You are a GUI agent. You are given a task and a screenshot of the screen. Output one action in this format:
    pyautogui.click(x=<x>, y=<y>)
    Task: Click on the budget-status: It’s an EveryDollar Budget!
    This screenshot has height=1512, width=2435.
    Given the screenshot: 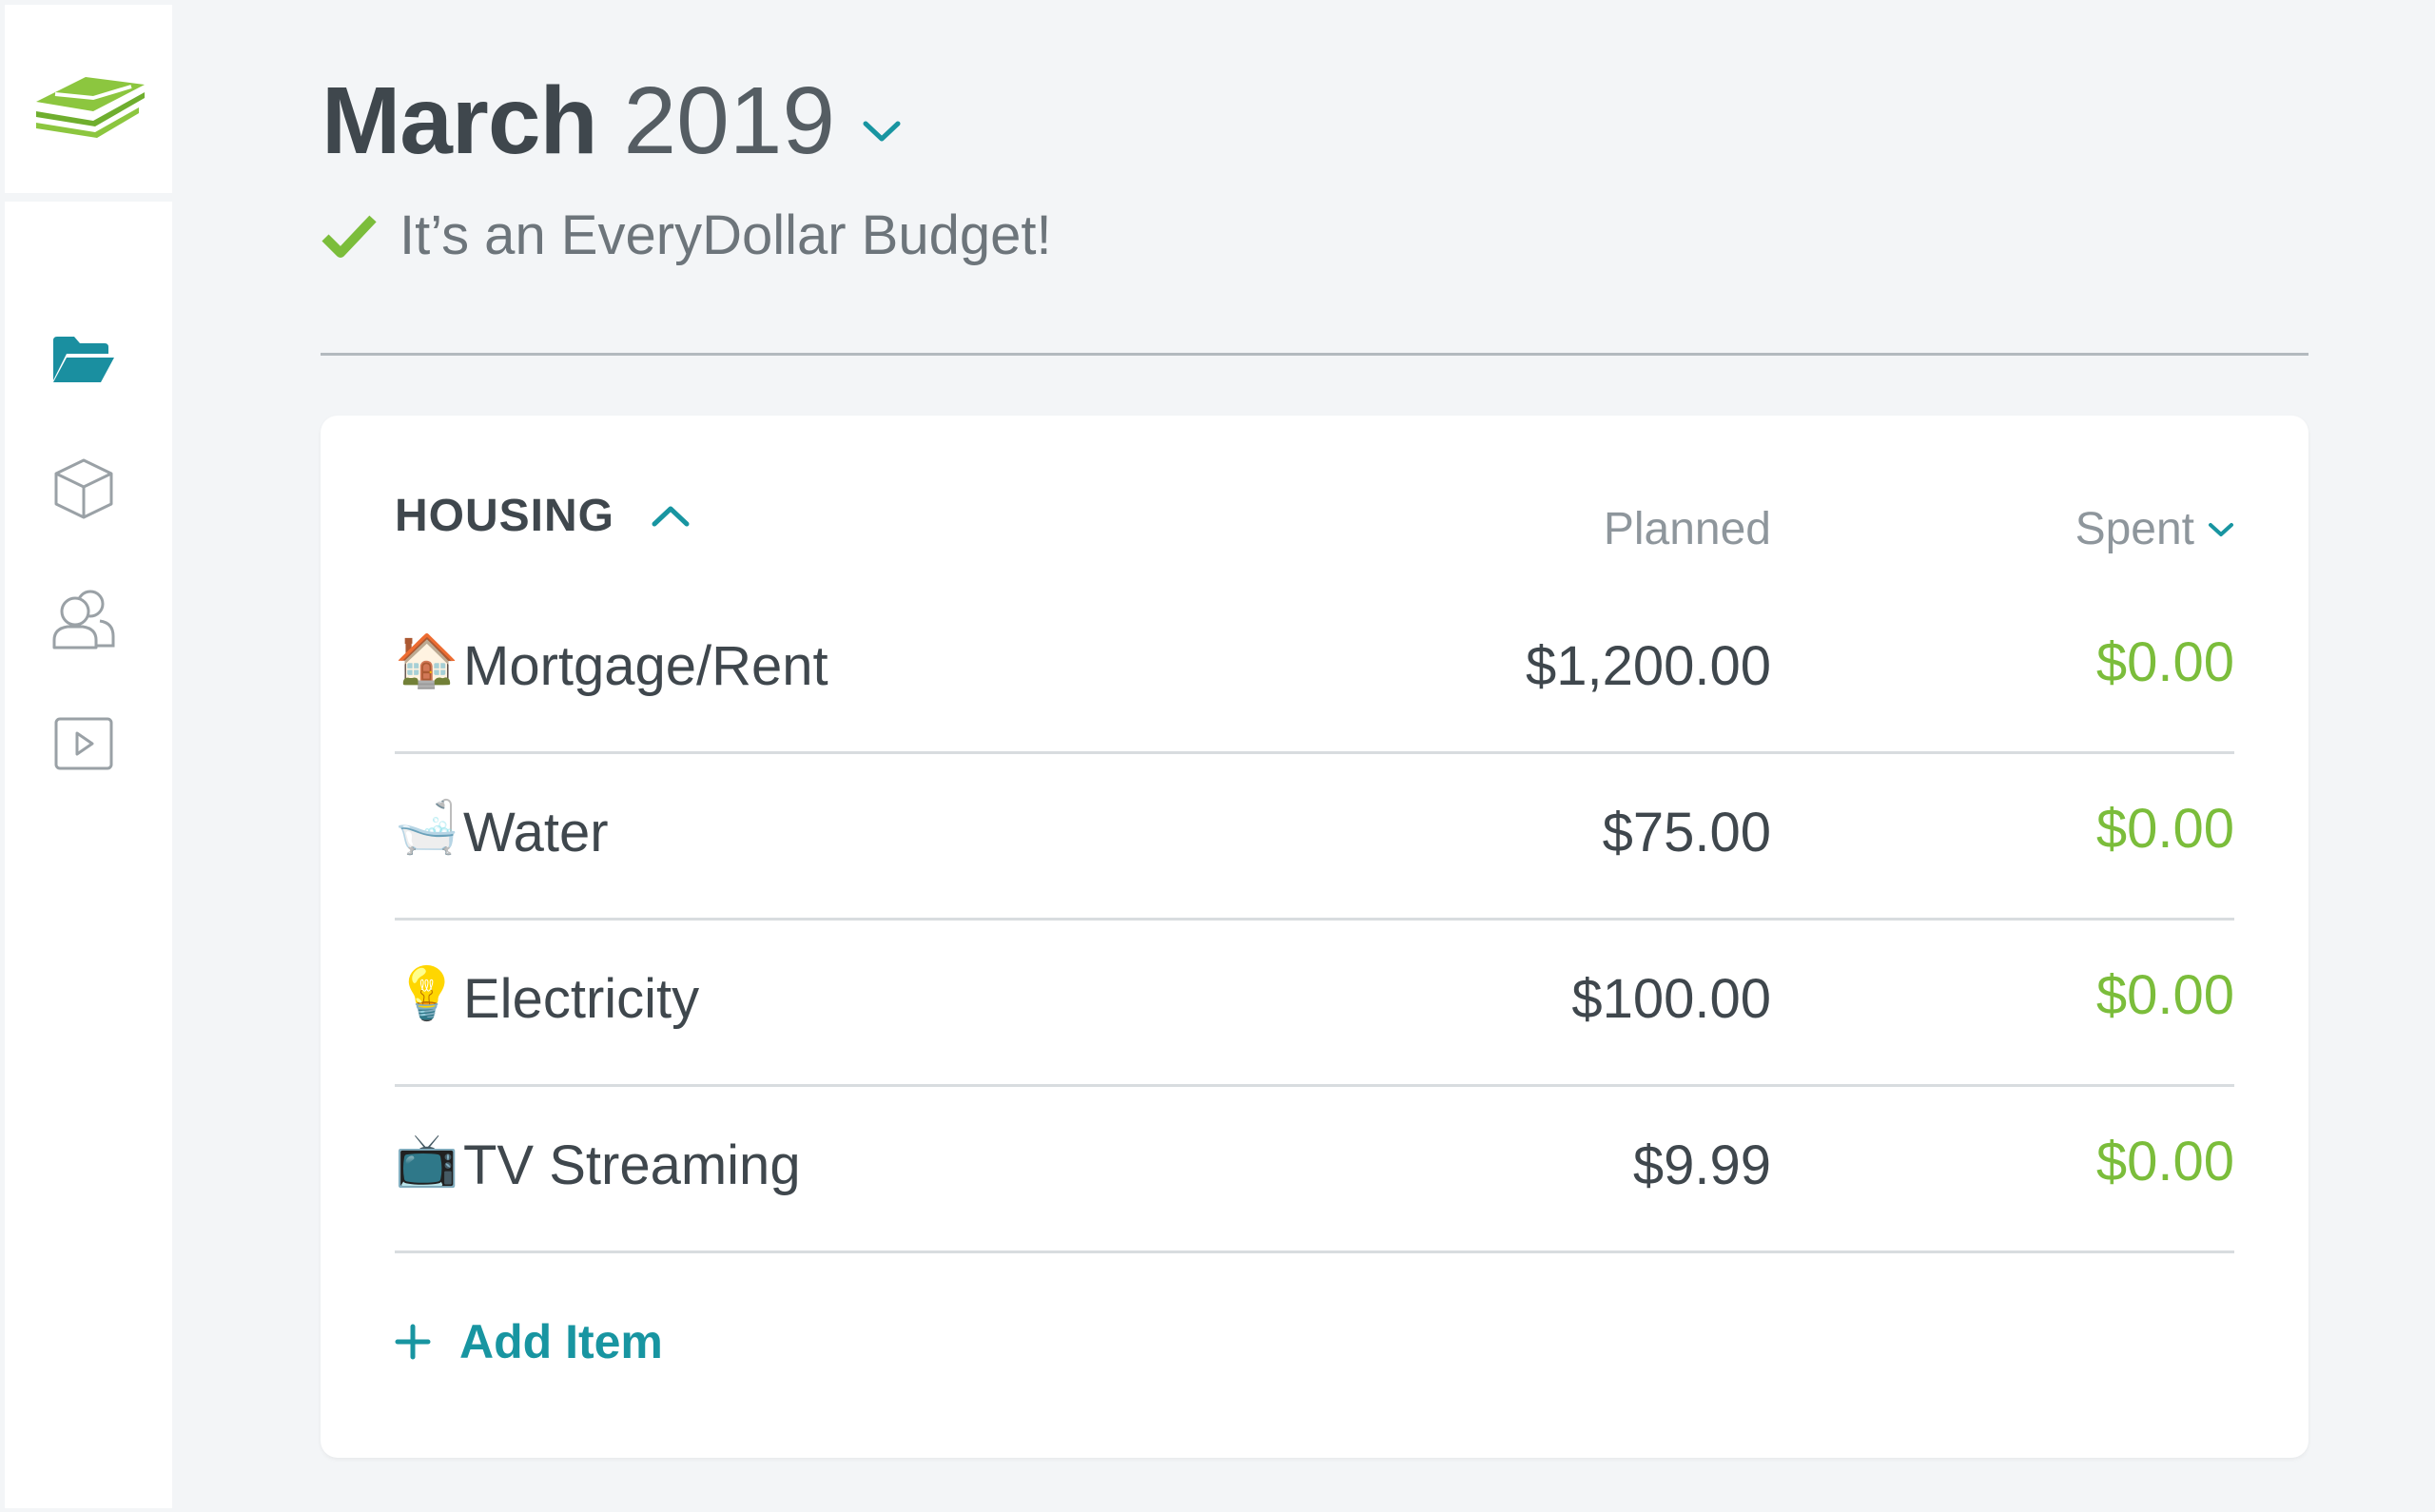 What is the action you would take?
    pyautogui.click(x=686, y=236)
    